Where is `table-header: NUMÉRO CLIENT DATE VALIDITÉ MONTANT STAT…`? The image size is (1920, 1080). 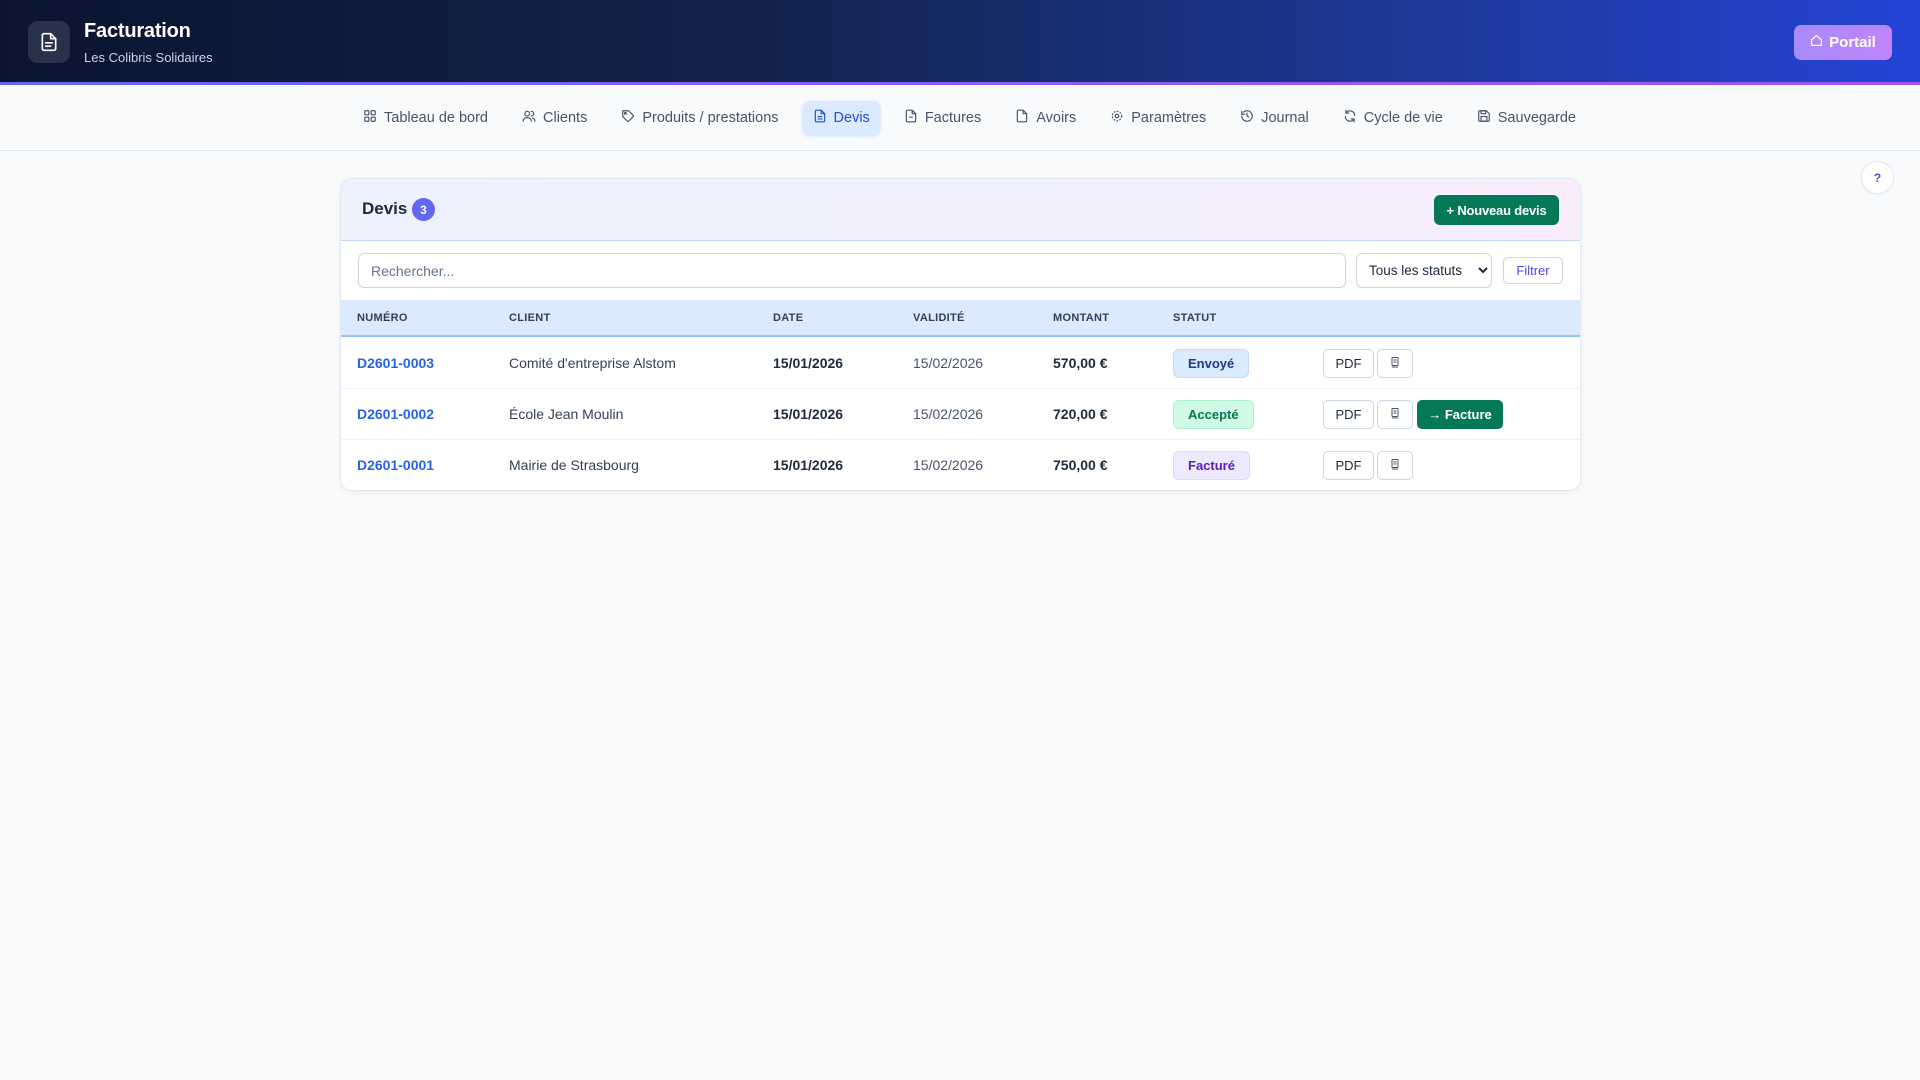
table-header: NUMÉRO CLIENT DATE VALIDITÉ MONTANT STAT… is located at coordinates (960, 318).